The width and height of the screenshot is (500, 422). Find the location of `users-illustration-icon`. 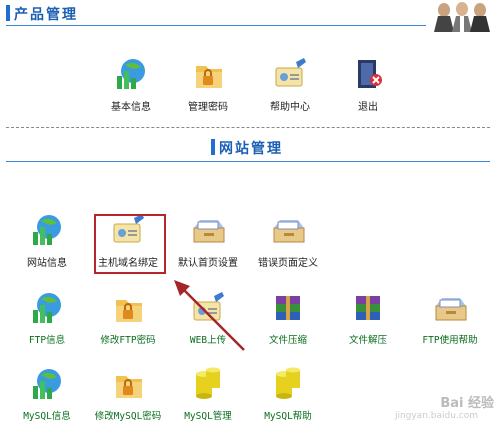

users-illustration-icon is located at coordinates (462, 17).